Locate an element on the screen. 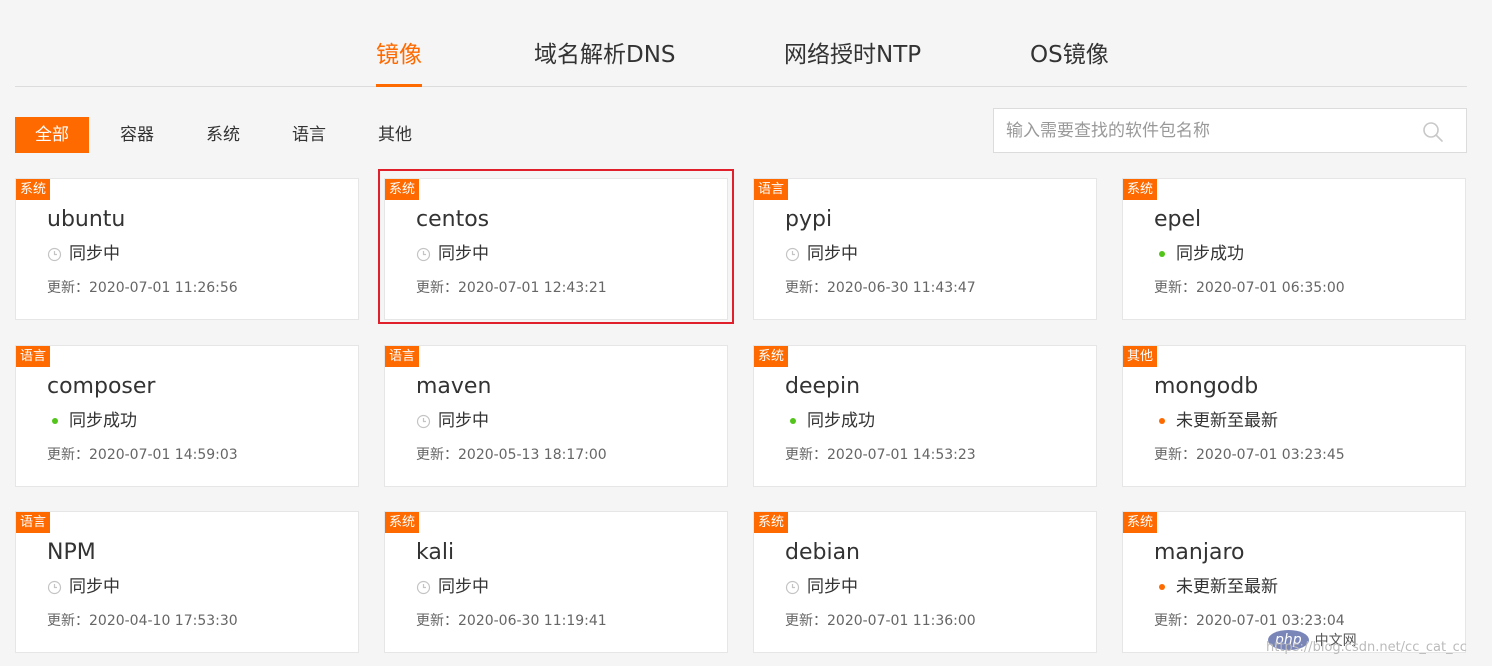  mirror-card-composer: 语言 composer 同步成功 更新：2020-07-01 14:59:03 is located at coordinates (187, 416).